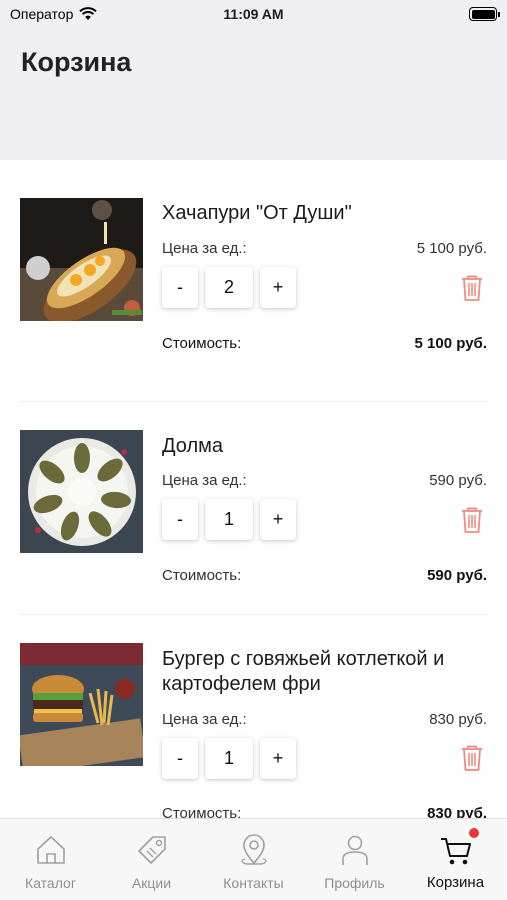 The image size is (507, 900). Describe the element at coordinates (455, 882) in the screenshot. I see `tab-label: Корзина` at that location.